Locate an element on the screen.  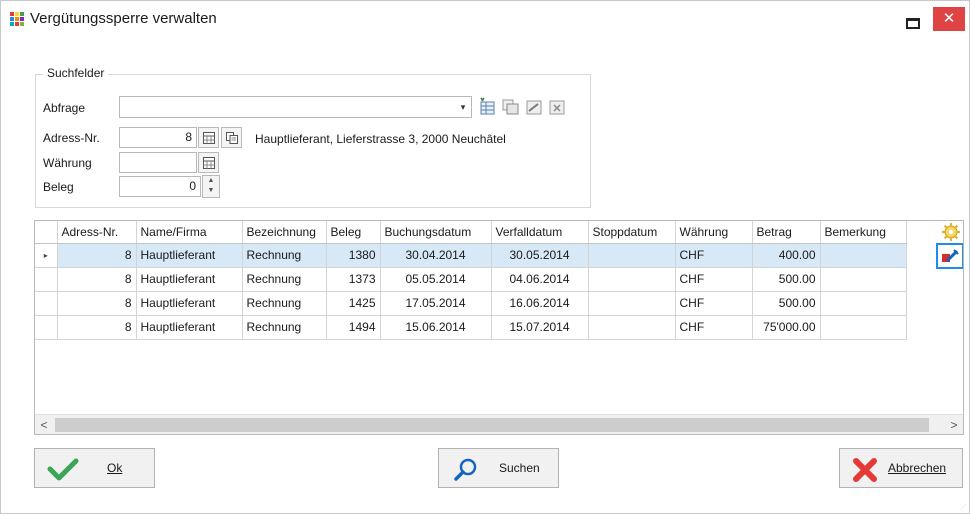
adress-copy-button is located at coordinates (231, 137).